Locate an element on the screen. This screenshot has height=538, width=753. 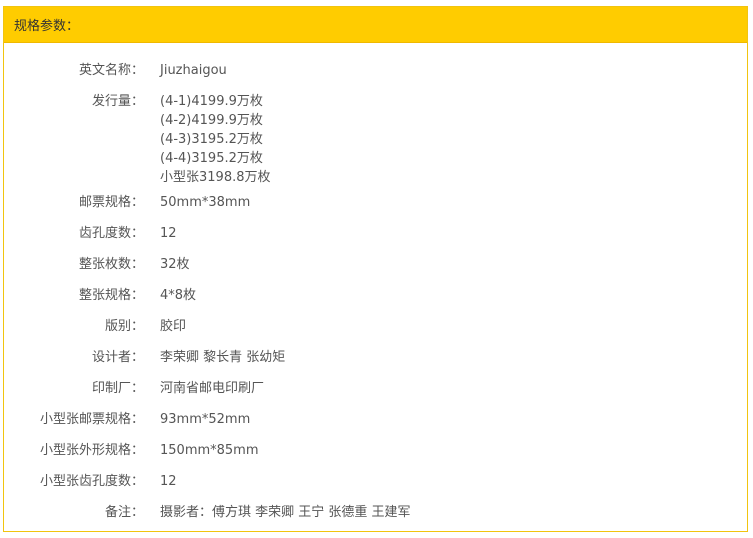
spec-label: 整张枚数： is located at coordinates (111, 264).